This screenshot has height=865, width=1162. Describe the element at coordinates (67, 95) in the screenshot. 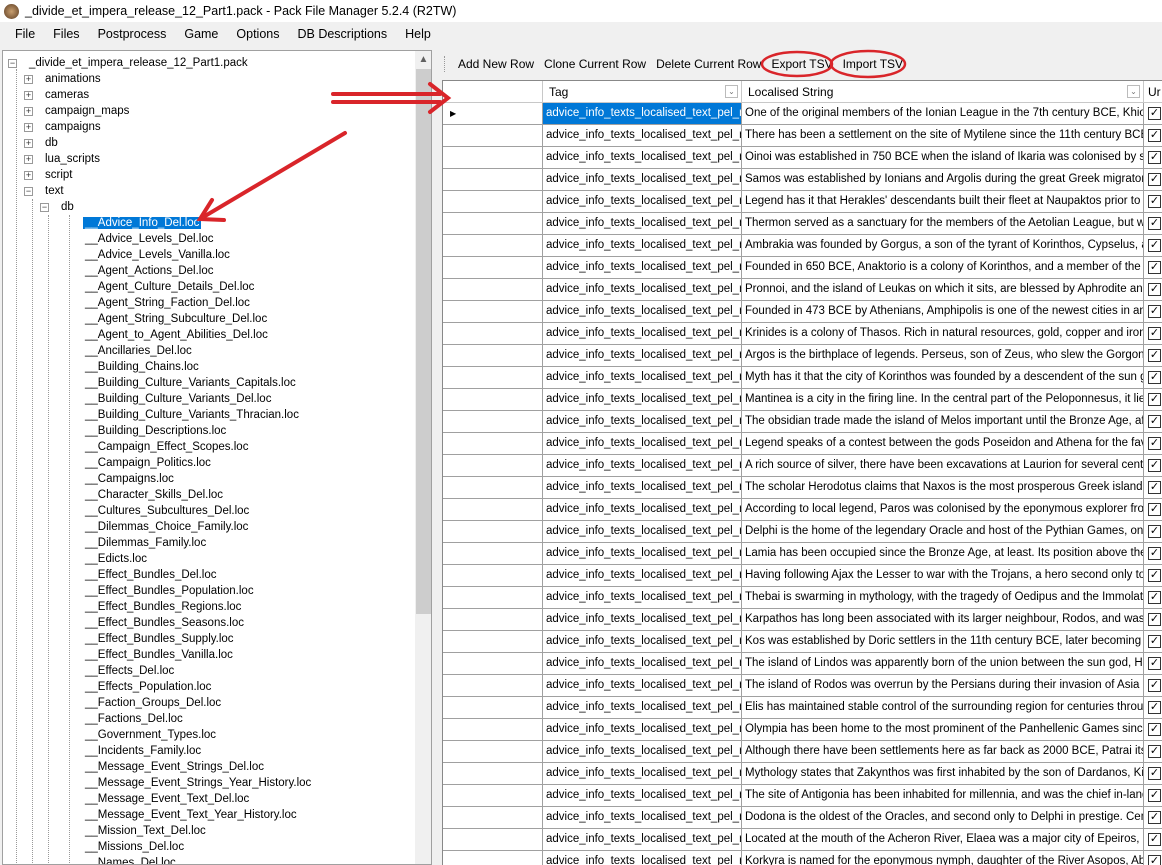

I see `tree-node-folder: cameras` at that location.